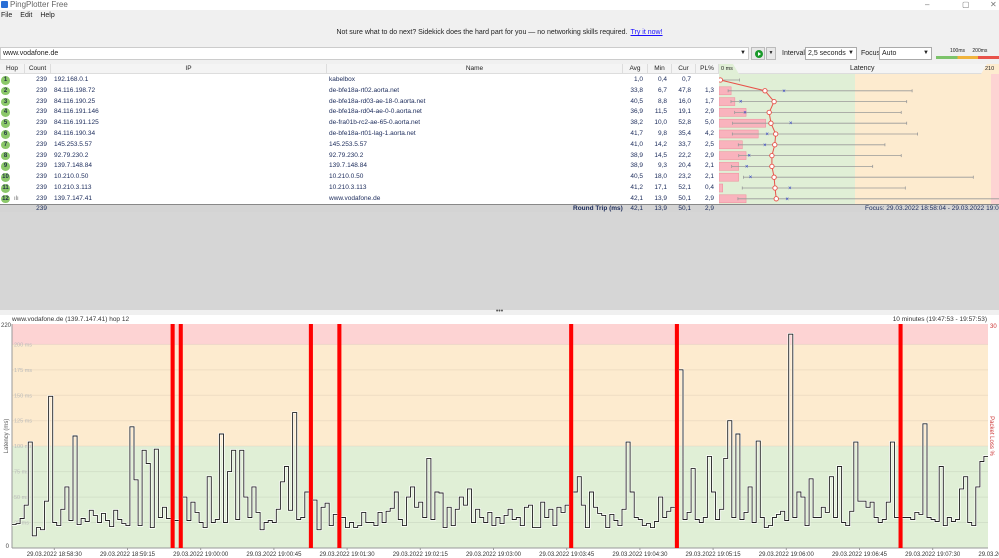 Image resolution: width=999 pixels, height=558 pixels. I want to click on hop-badge: 9, so click(5, 166).